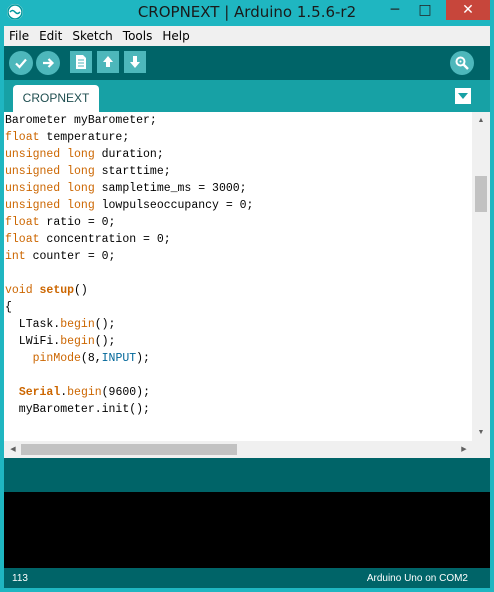  Describe the element at coordinates (481, 120) in the screenshot. I see `scroll-up-arrow-icon: ▲` at that location.